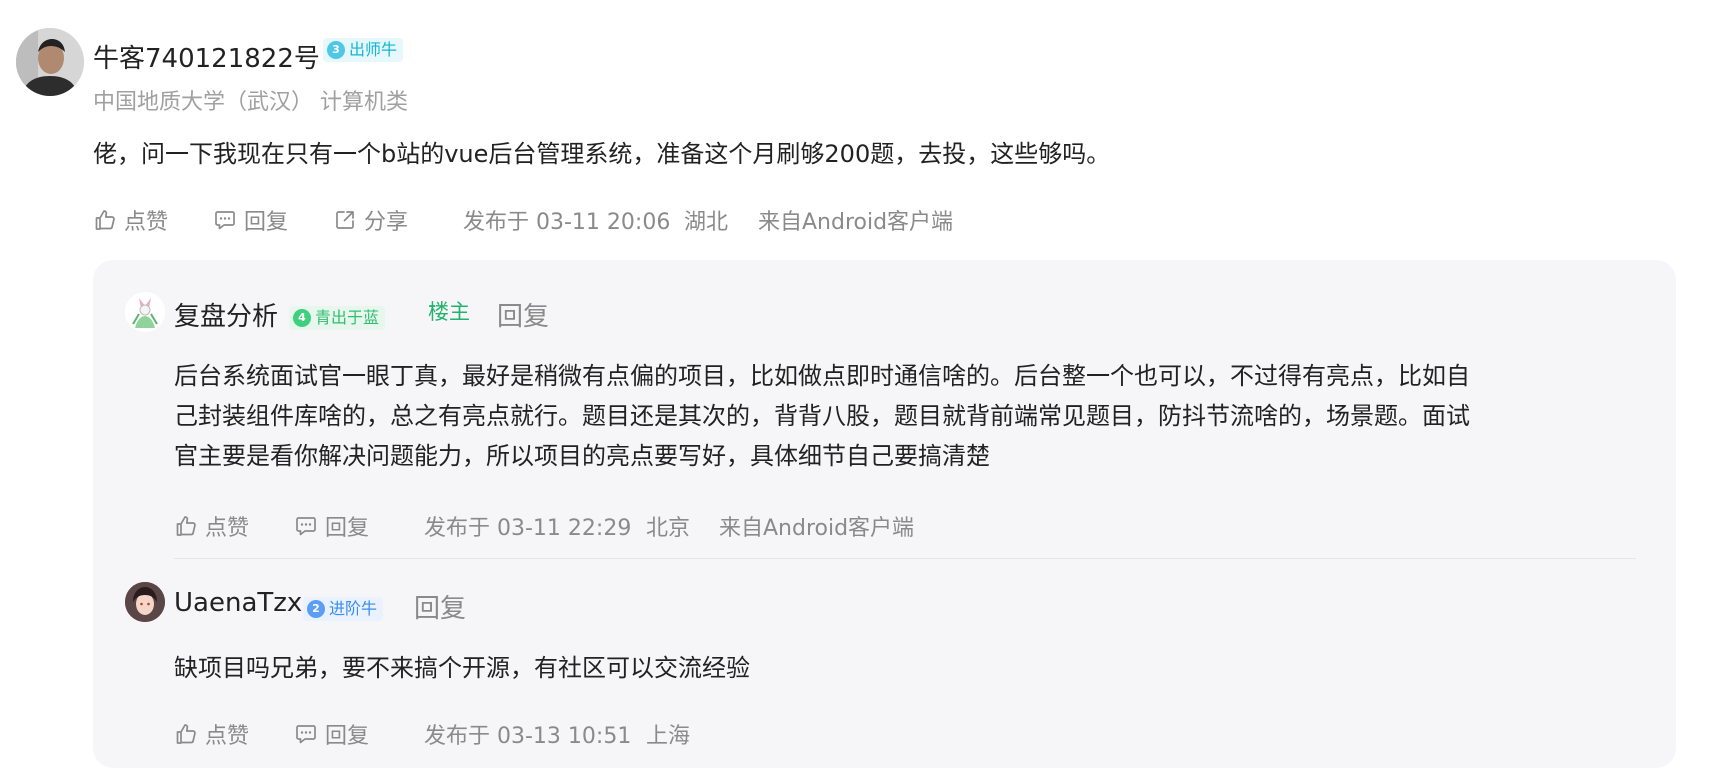  Describe the element at coordinates (345, 220) in the screenshot. I see `share-icon` at that location.